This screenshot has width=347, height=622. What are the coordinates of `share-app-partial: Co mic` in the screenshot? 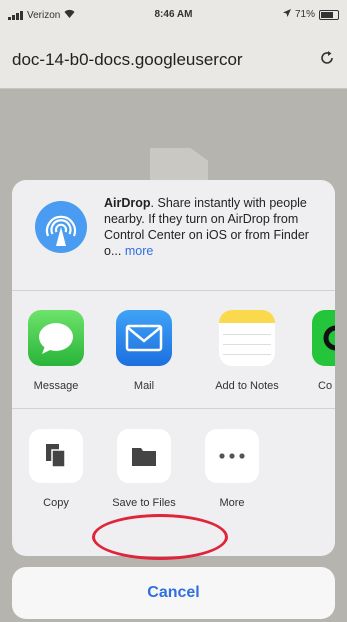 It's located at (323, 351).